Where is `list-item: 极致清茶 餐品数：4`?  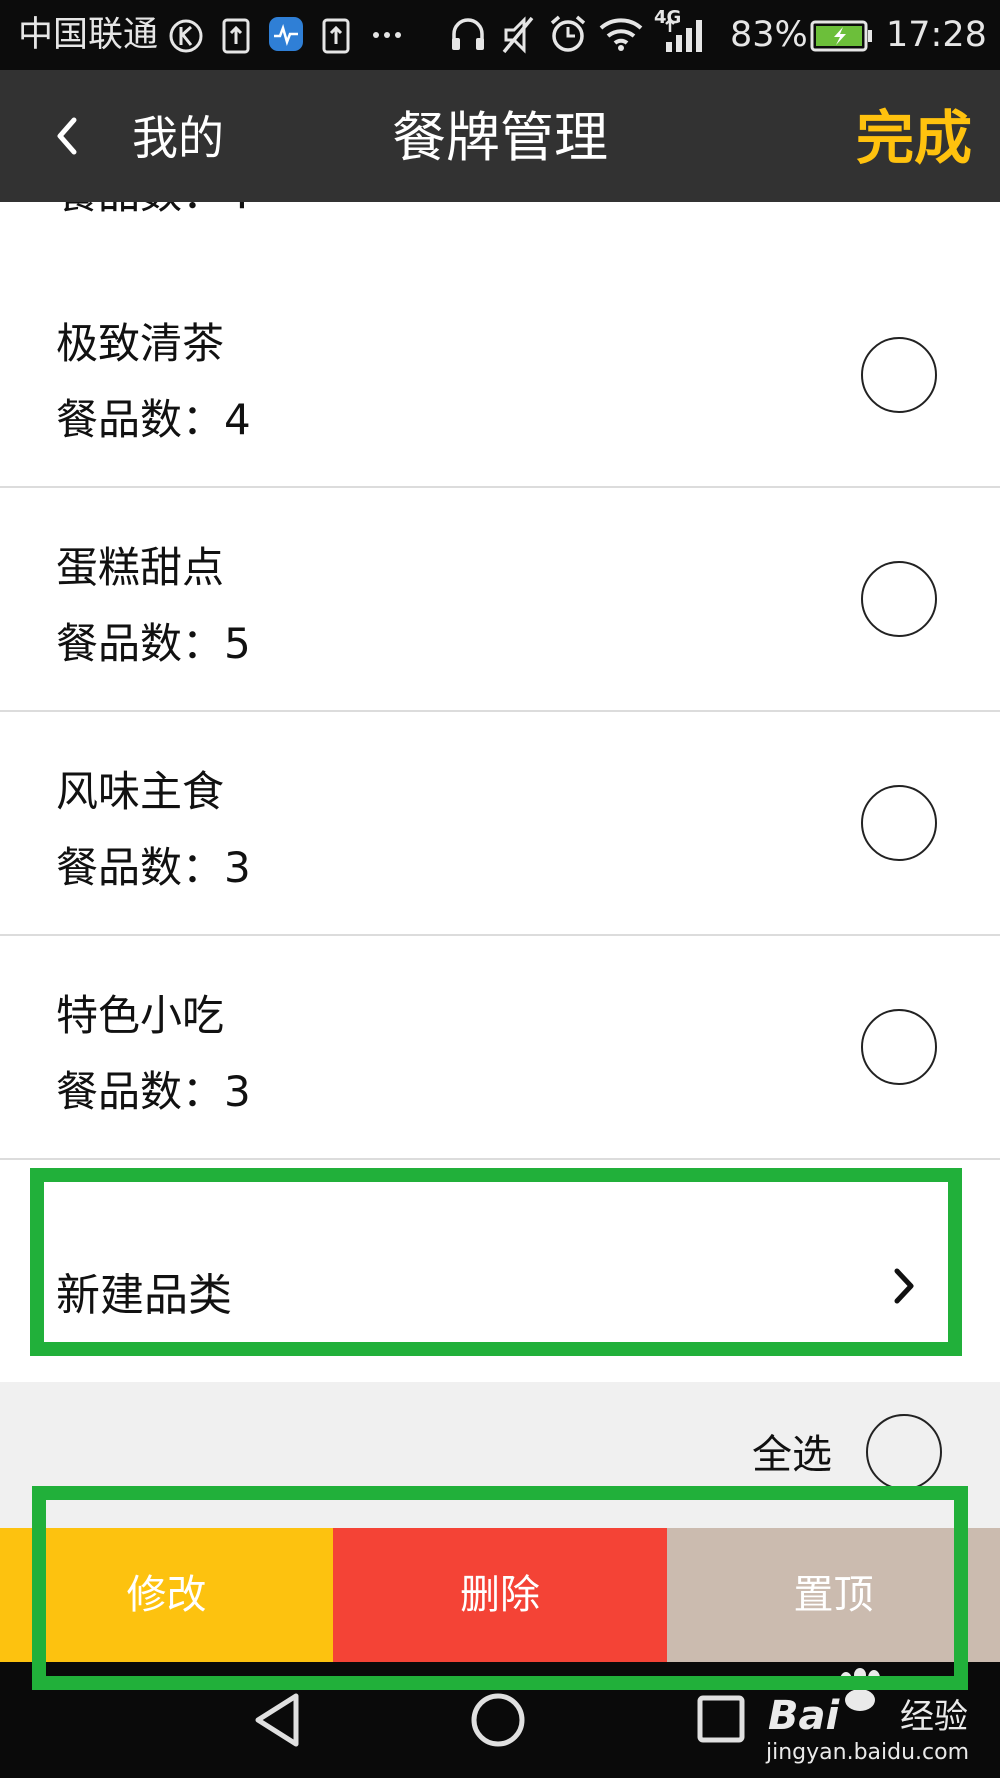
list-item: 极致清茶 餐品数：4 is located at coordinates (500, 376).